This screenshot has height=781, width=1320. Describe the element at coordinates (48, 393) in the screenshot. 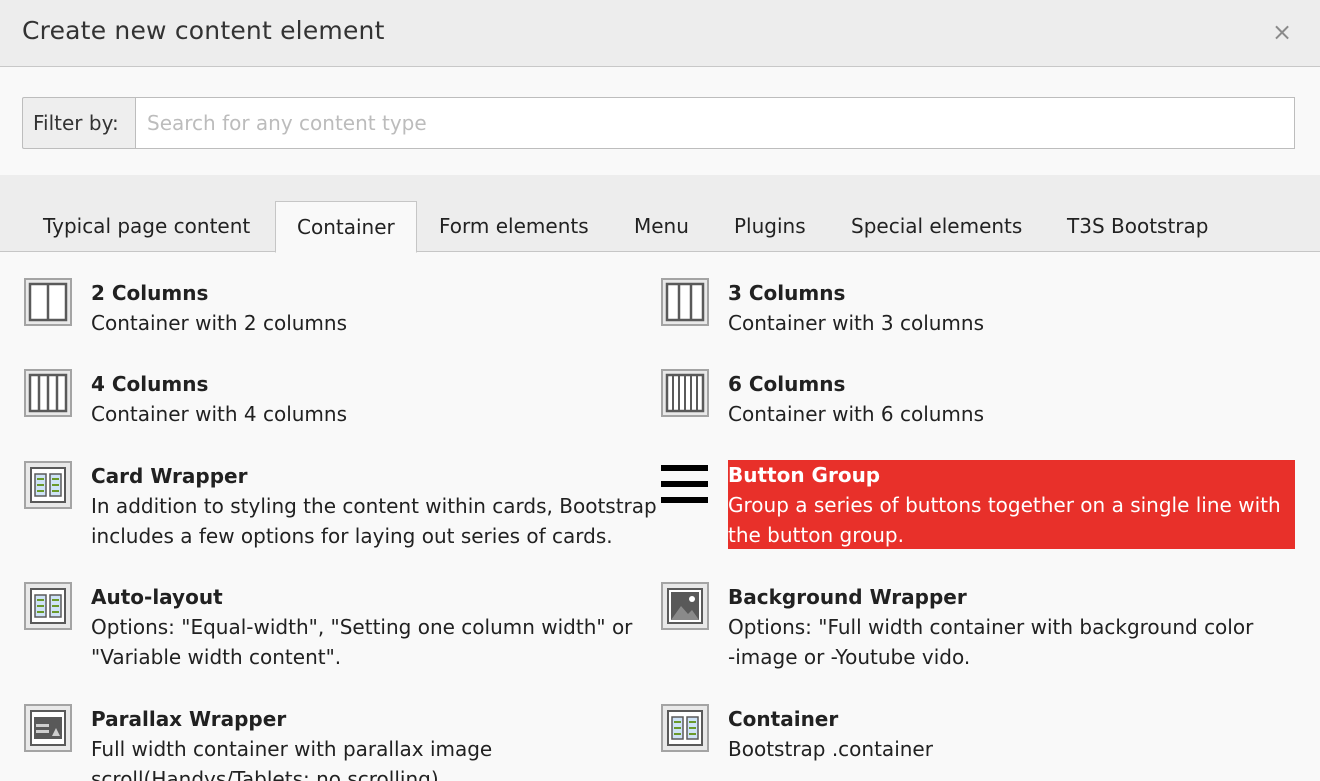

I see `four-columns-icon` at that location.